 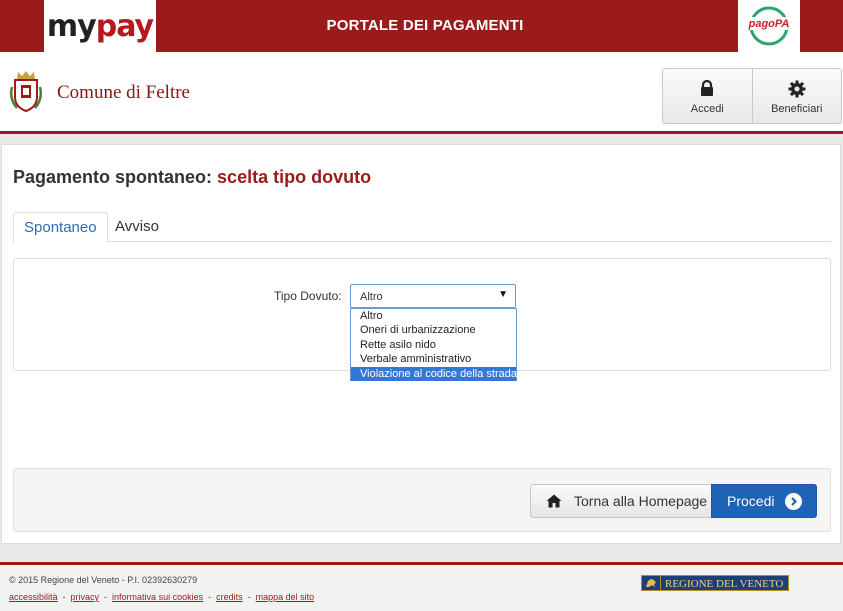 What do you see at coordinates (157, 597) in the screenshot?
I see `footer-link-cookies: informativa sui cookies` at bounding box center [157, 597].